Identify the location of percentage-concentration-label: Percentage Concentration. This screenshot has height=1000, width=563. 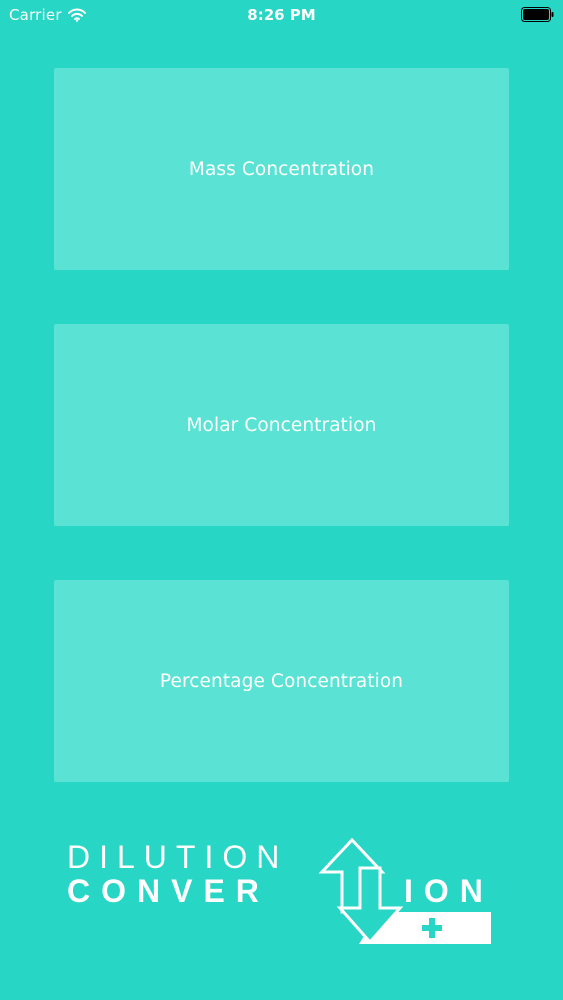
(281, 681).